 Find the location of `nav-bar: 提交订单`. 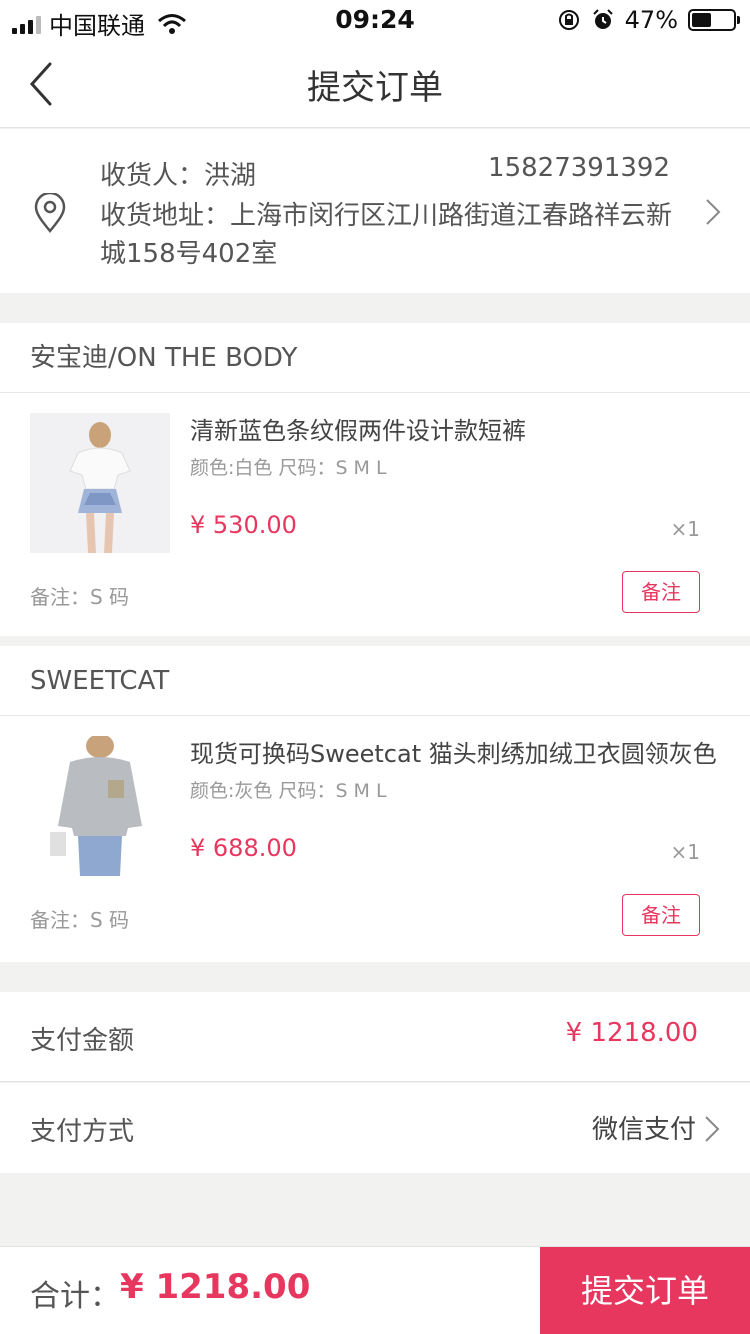

nav-bar: 提交订单 is located at coordinates (375, 84).